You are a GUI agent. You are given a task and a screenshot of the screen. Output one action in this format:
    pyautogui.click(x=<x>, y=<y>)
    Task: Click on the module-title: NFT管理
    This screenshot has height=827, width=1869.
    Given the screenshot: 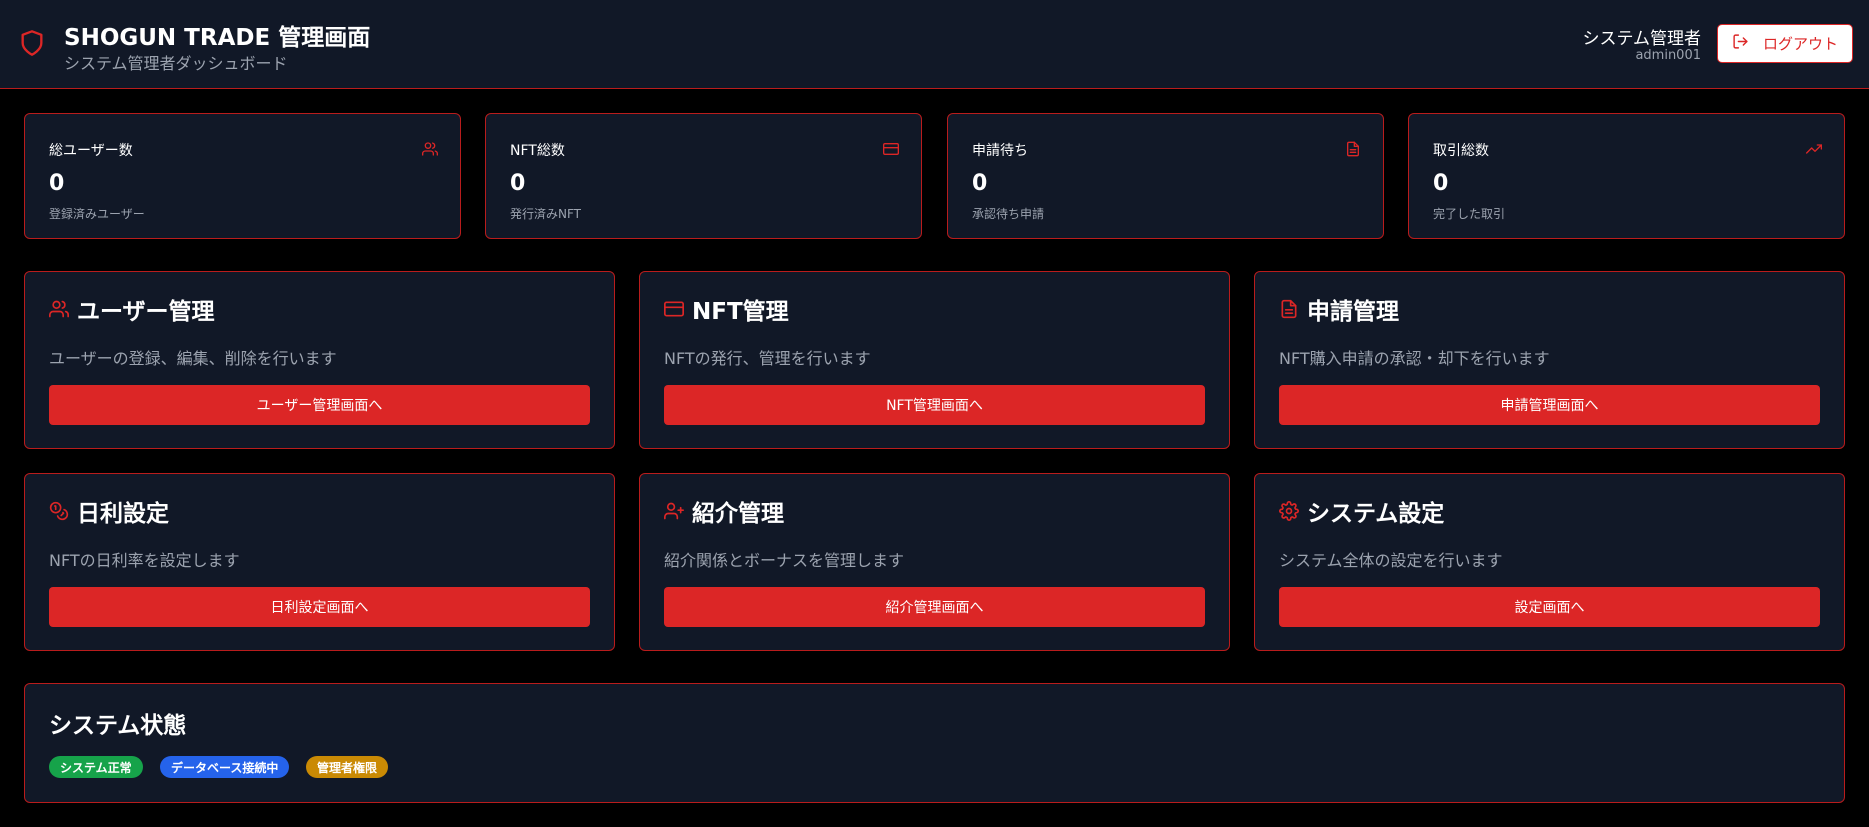 What is the action you would take?
    pyautogui.click(x=740, y=312)
    